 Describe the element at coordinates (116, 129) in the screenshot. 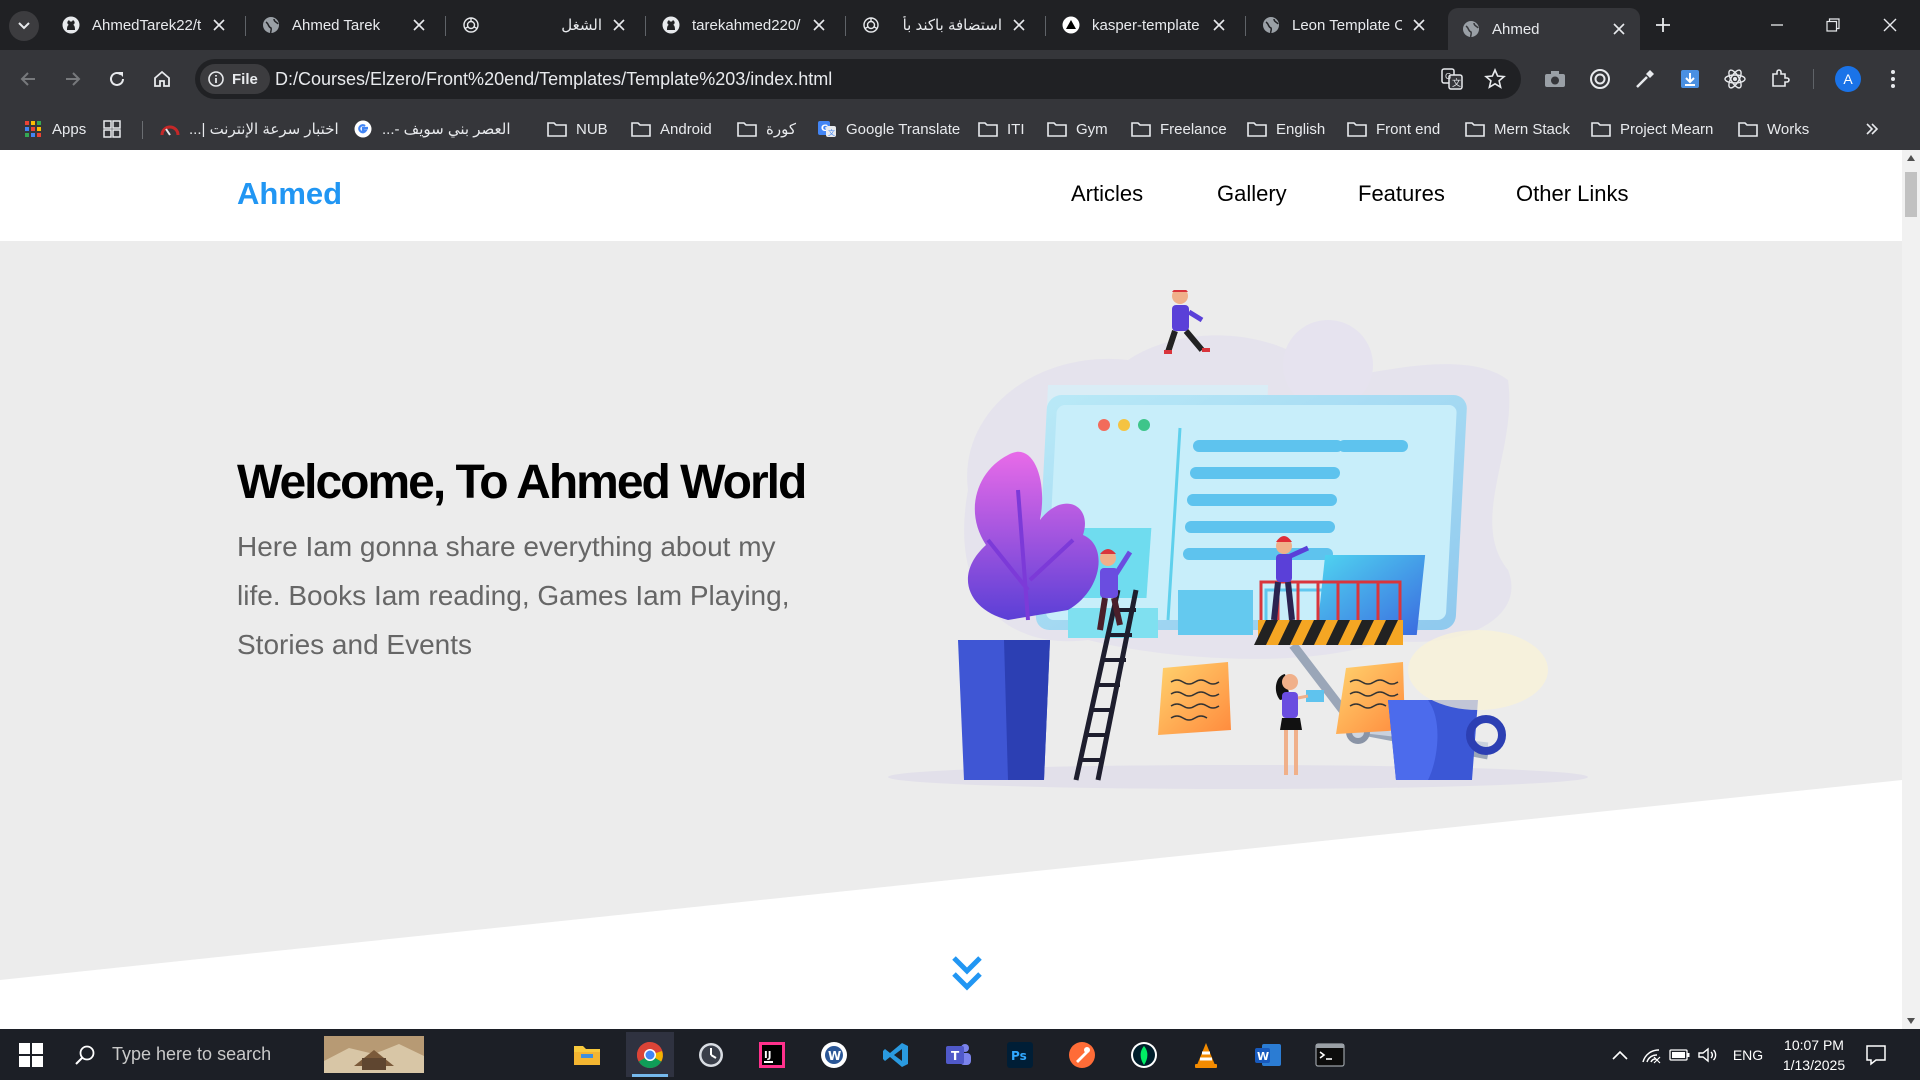

I see `bookmark-tab-groups` at that location.